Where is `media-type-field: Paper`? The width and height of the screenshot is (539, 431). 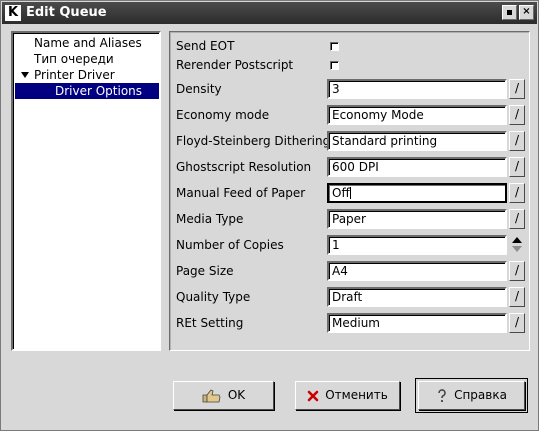 media-type-field: Paper is located at coordinates (417, 219).